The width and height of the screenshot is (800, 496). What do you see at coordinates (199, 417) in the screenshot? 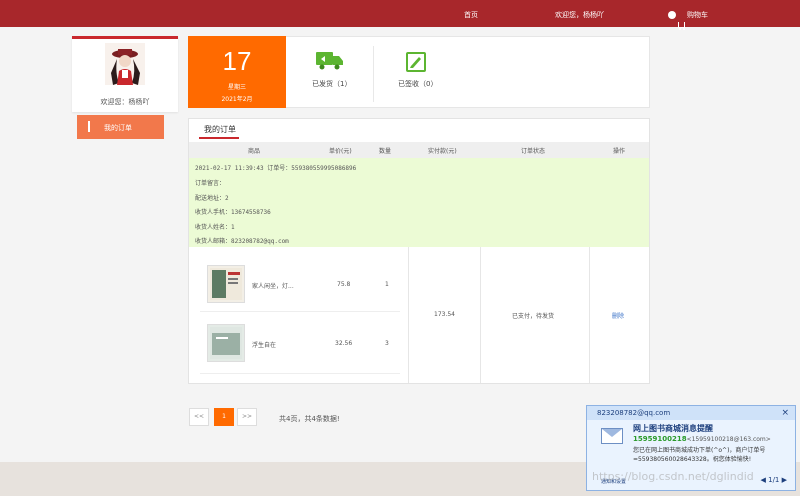
I see `pagination-prev: <<` at bounding box center [199, 417].